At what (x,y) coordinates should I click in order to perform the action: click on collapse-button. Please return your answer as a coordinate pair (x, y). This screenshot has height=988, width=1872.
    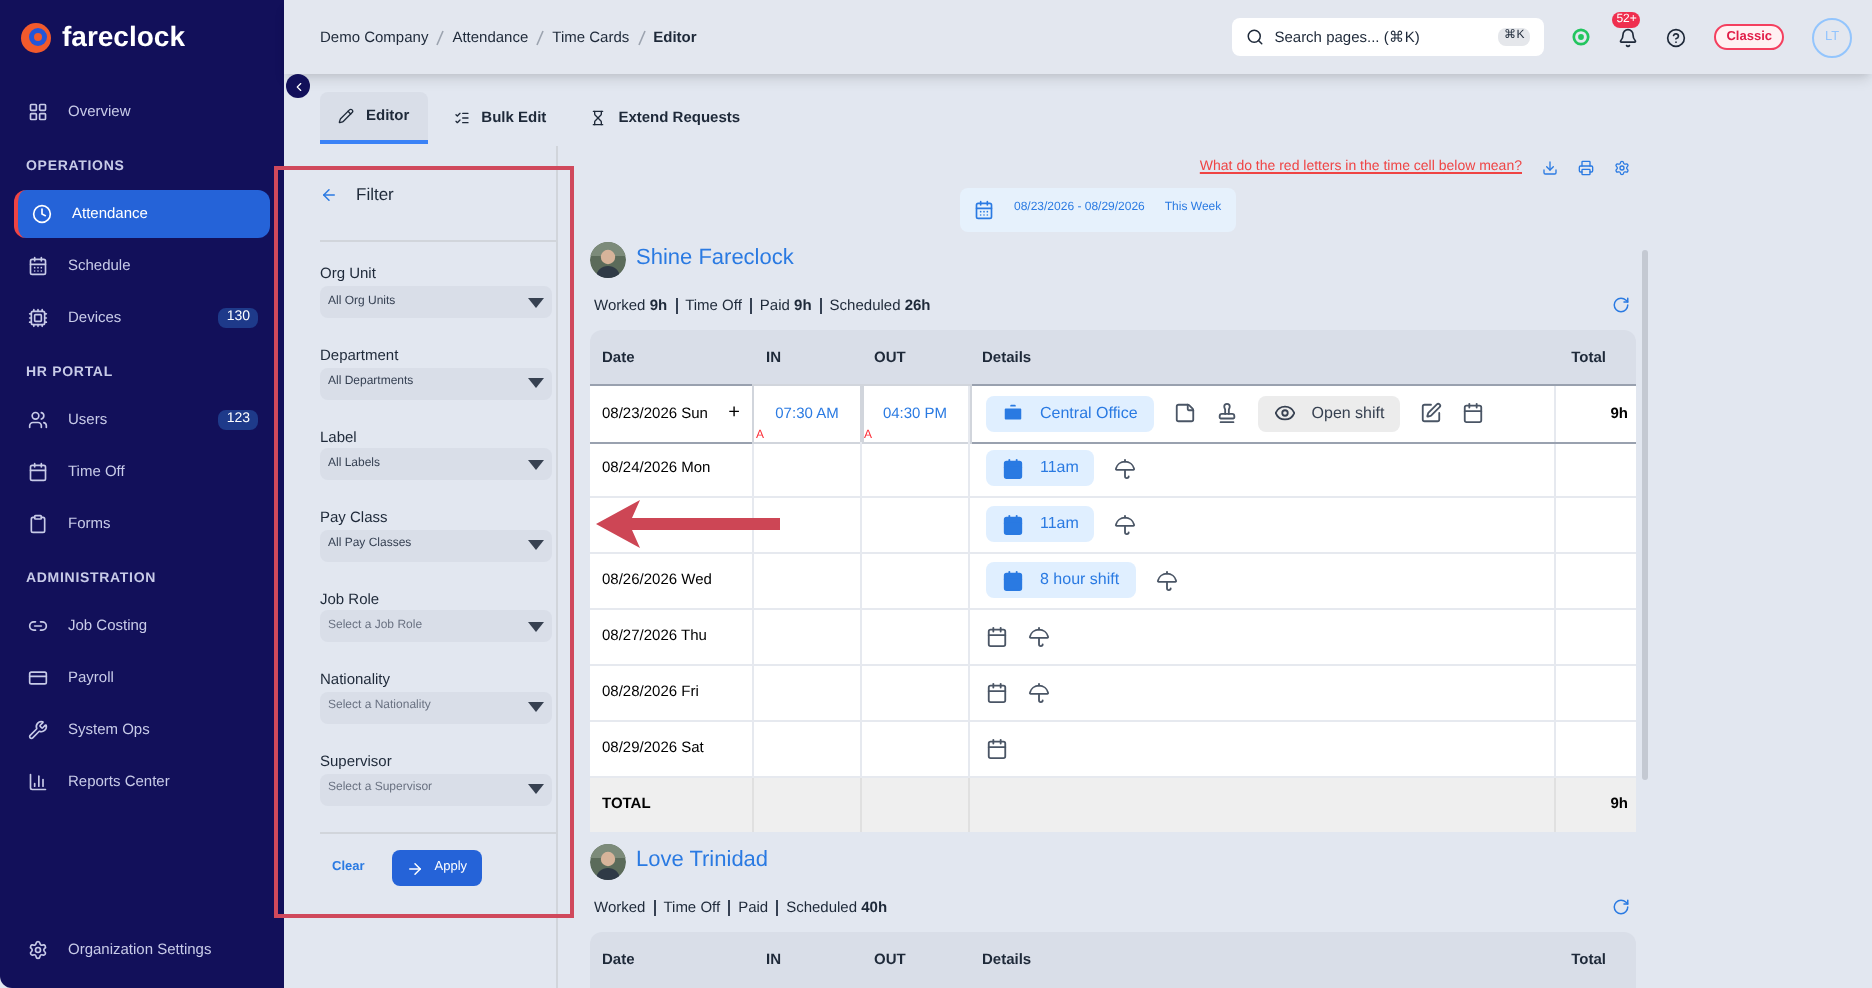
    Looking at the image, I should click on (298, 86).